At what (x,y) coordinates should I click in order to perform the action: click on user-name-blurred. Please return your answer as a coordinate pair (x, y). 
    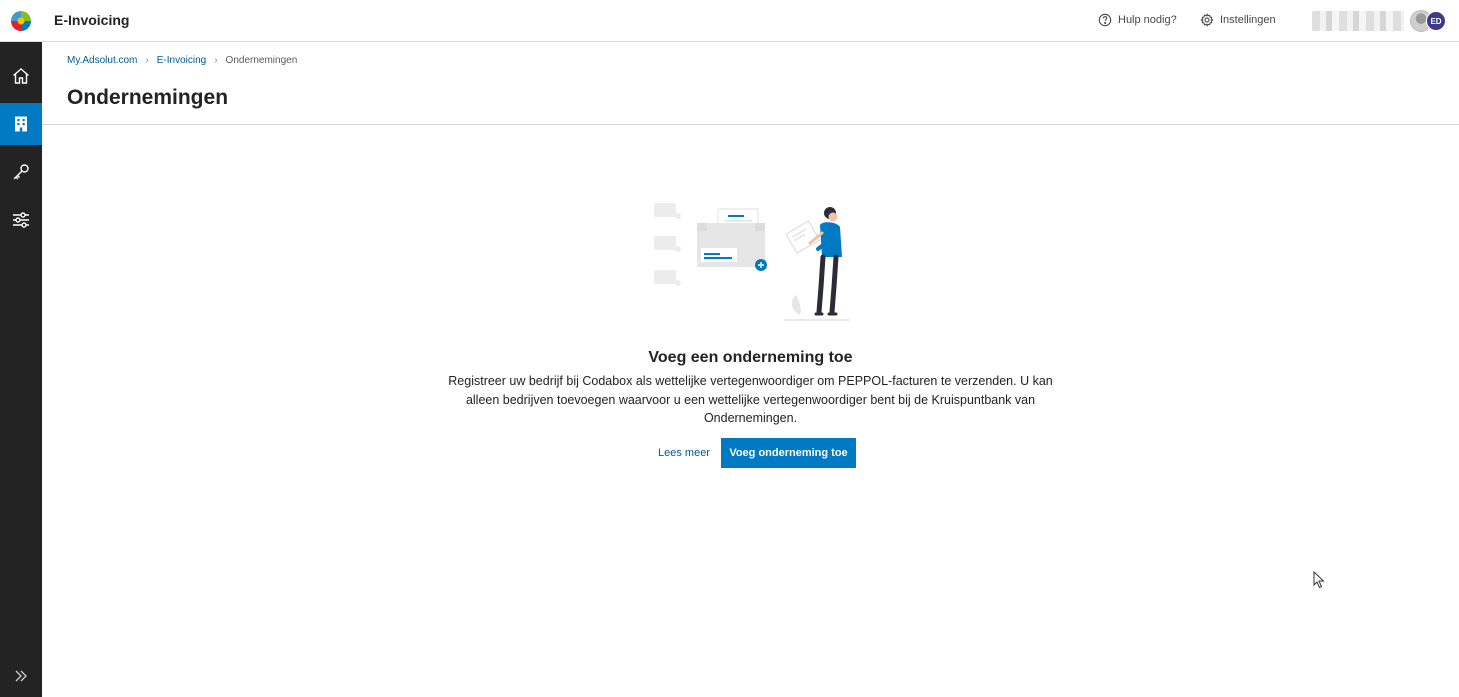
    Looking at the image, I should click on (1358, 21).